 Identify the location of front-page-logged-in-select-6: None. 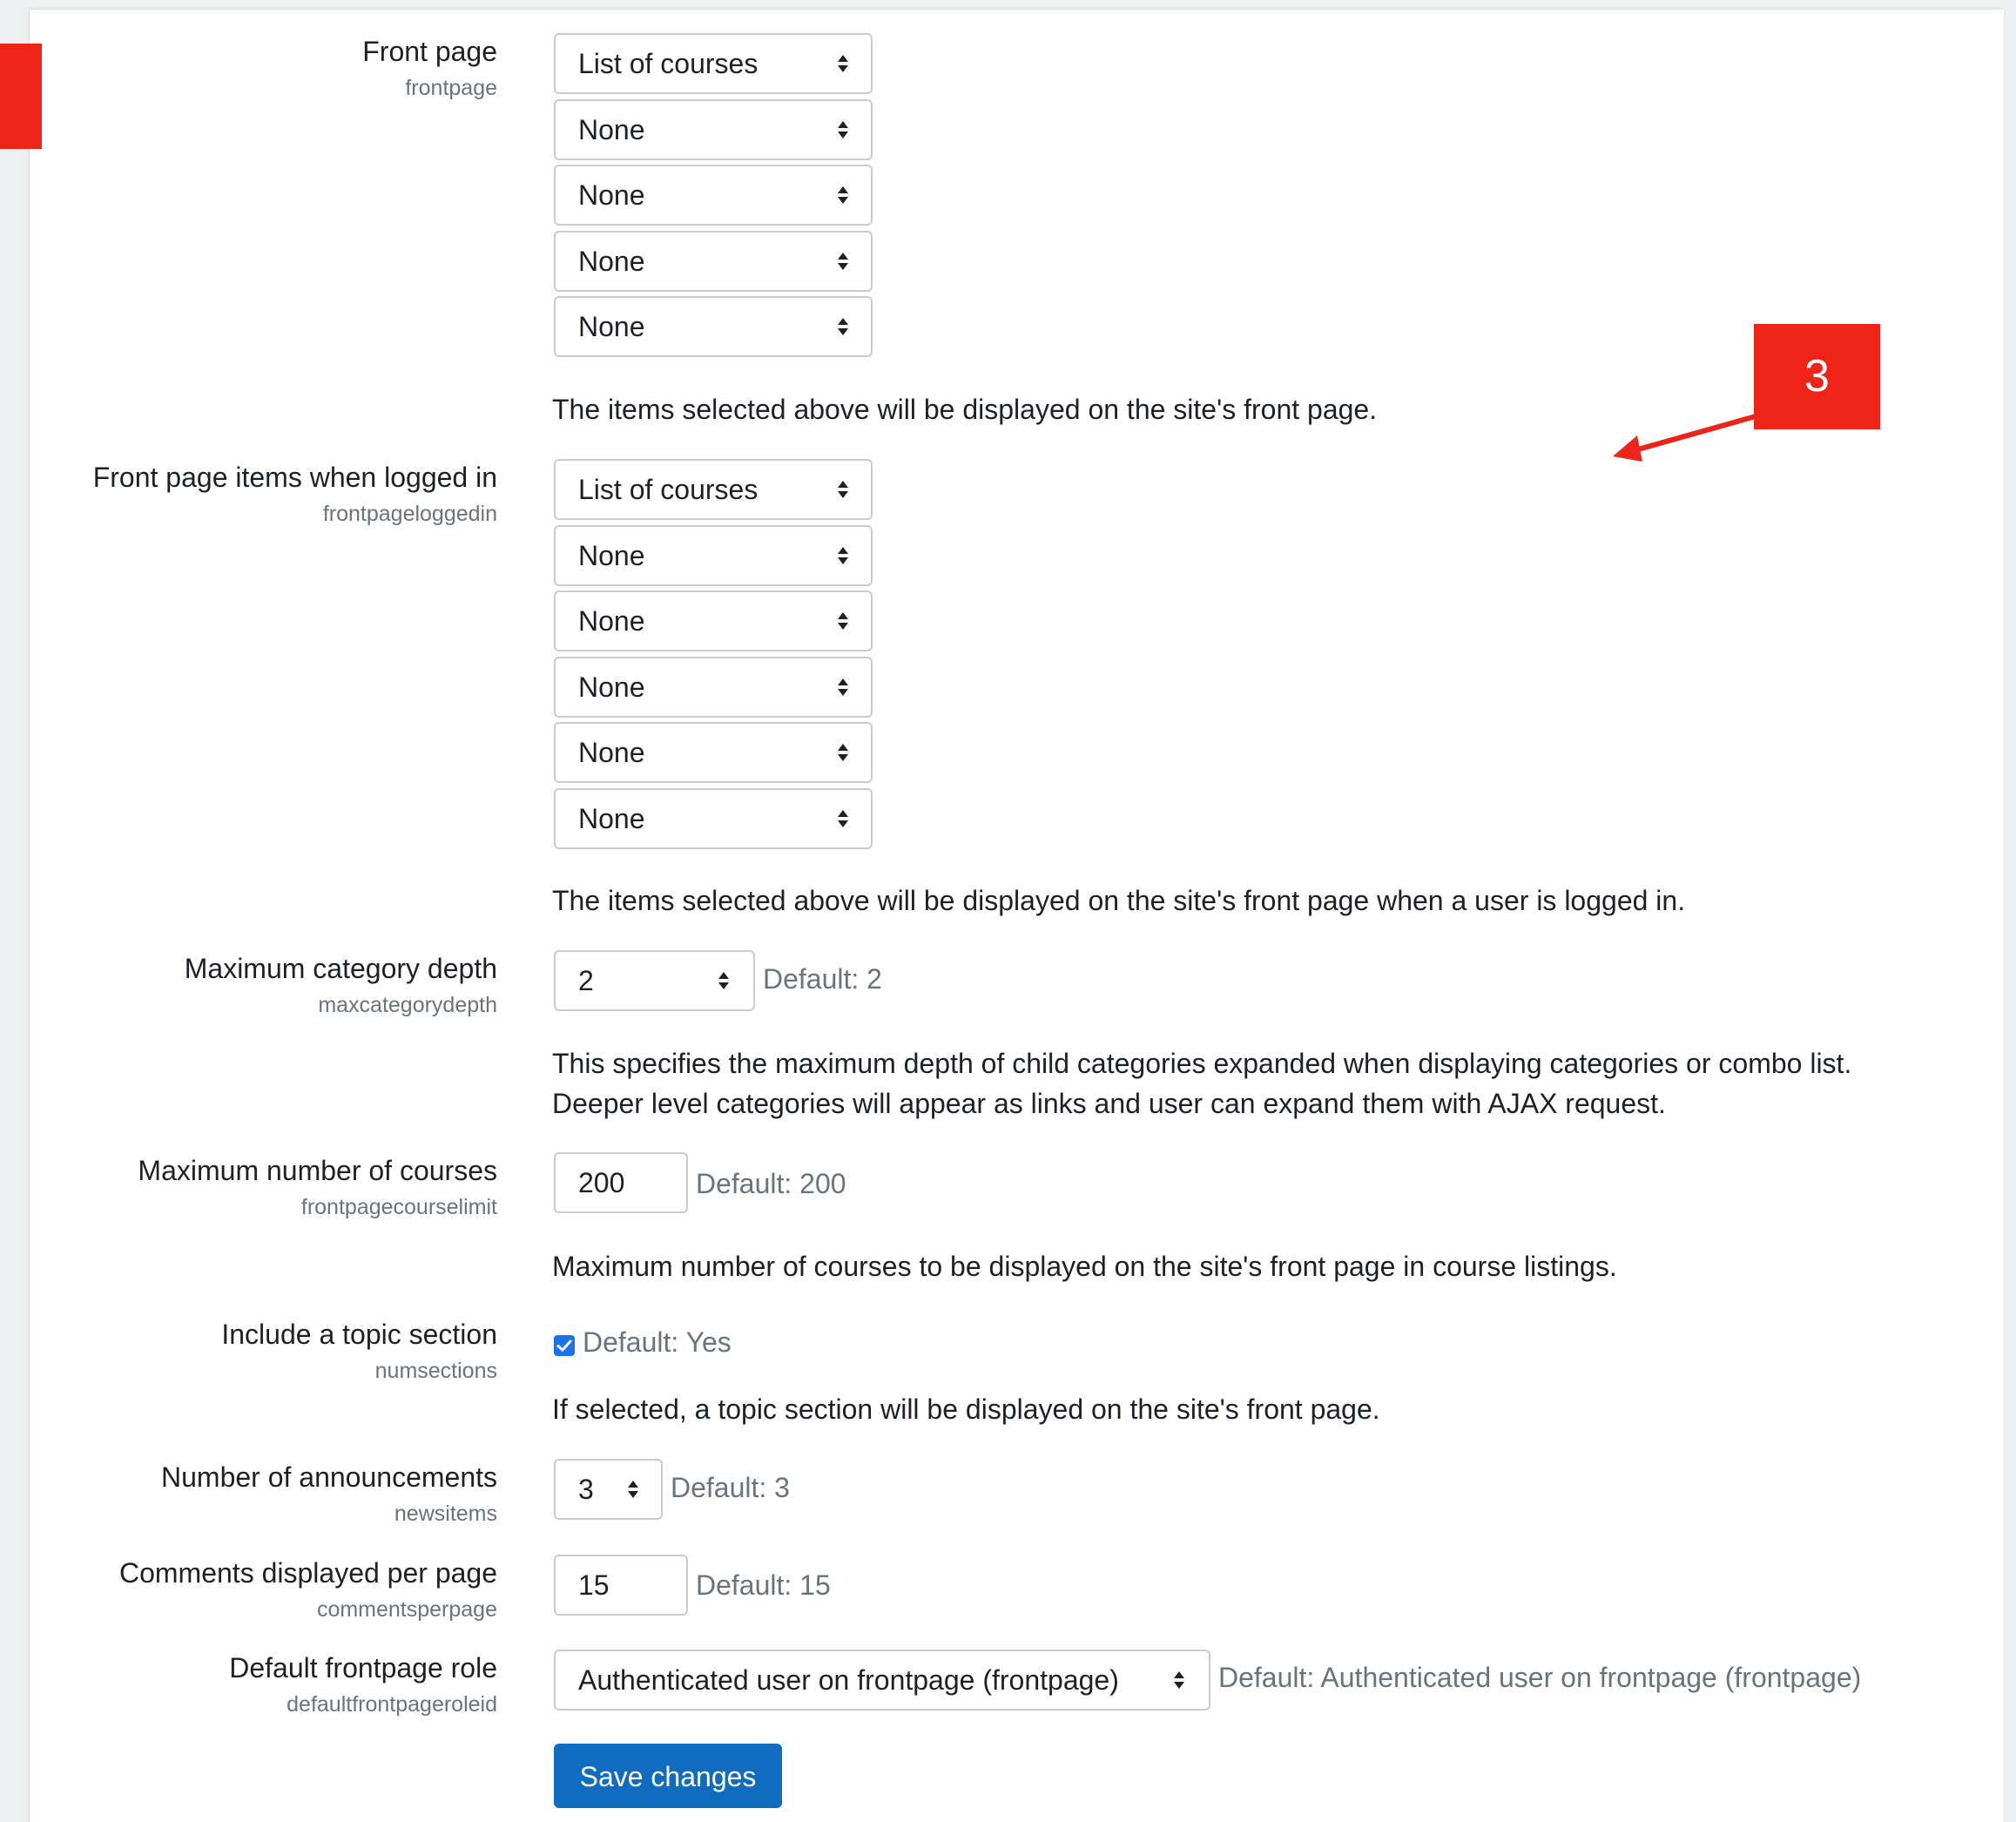
(713, 819).